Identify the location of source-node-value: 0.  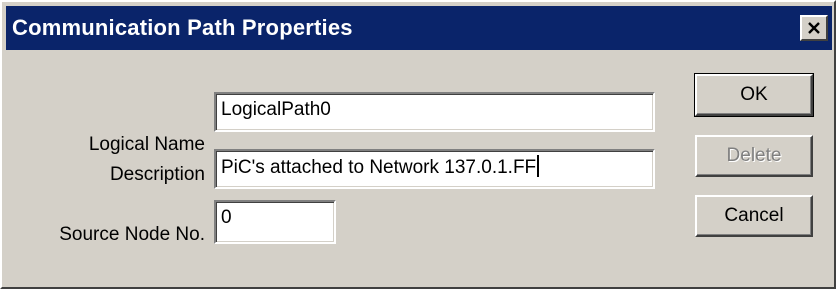
(226, 217).